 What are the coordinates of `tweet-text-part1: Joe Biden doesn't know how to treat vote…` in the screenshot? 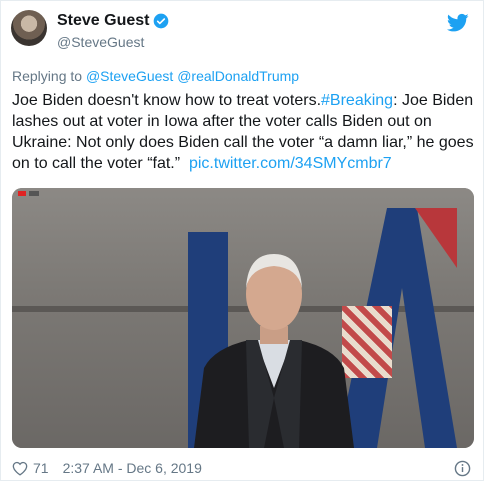 It's located at (167, 100).